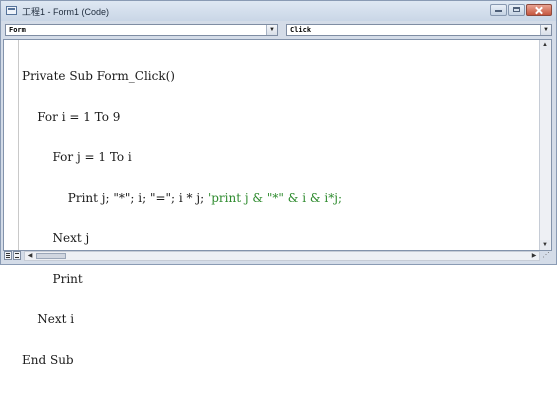  I want to click on window-controls, so click(521, 10).